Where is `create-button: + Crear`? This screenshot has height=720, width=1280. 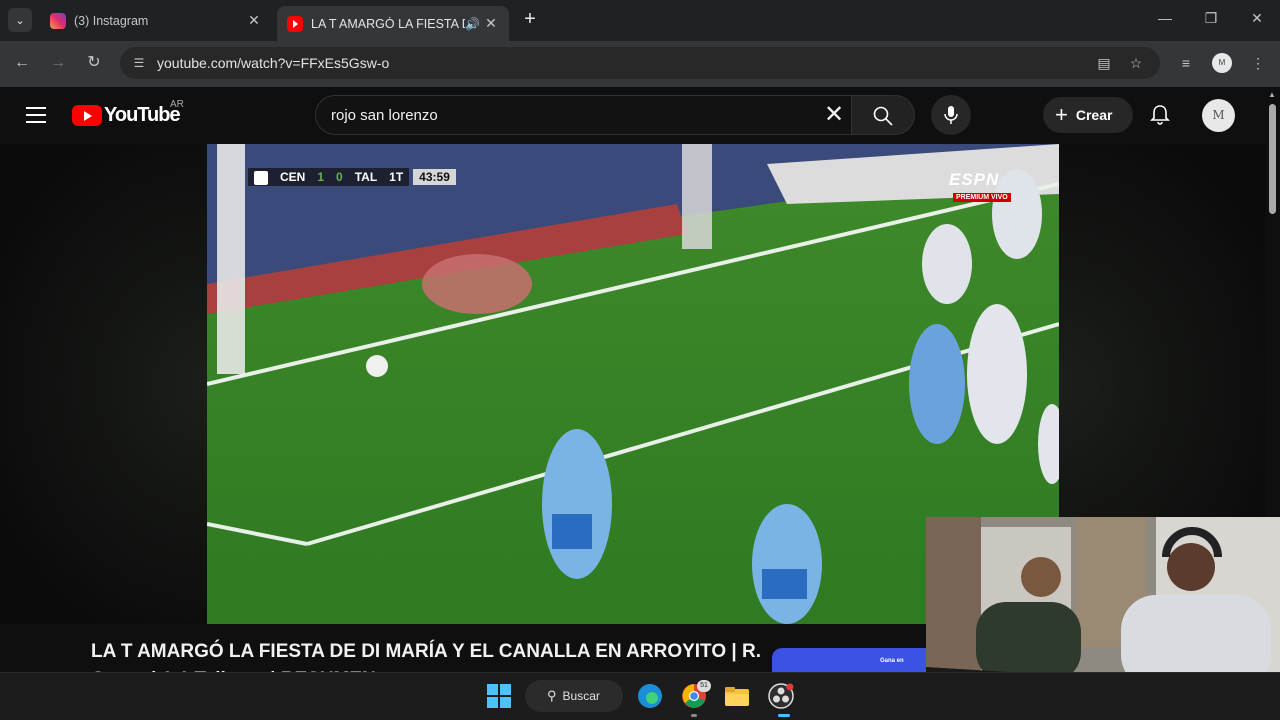 create-button: + Crear is located at coordinates (1088, 115).